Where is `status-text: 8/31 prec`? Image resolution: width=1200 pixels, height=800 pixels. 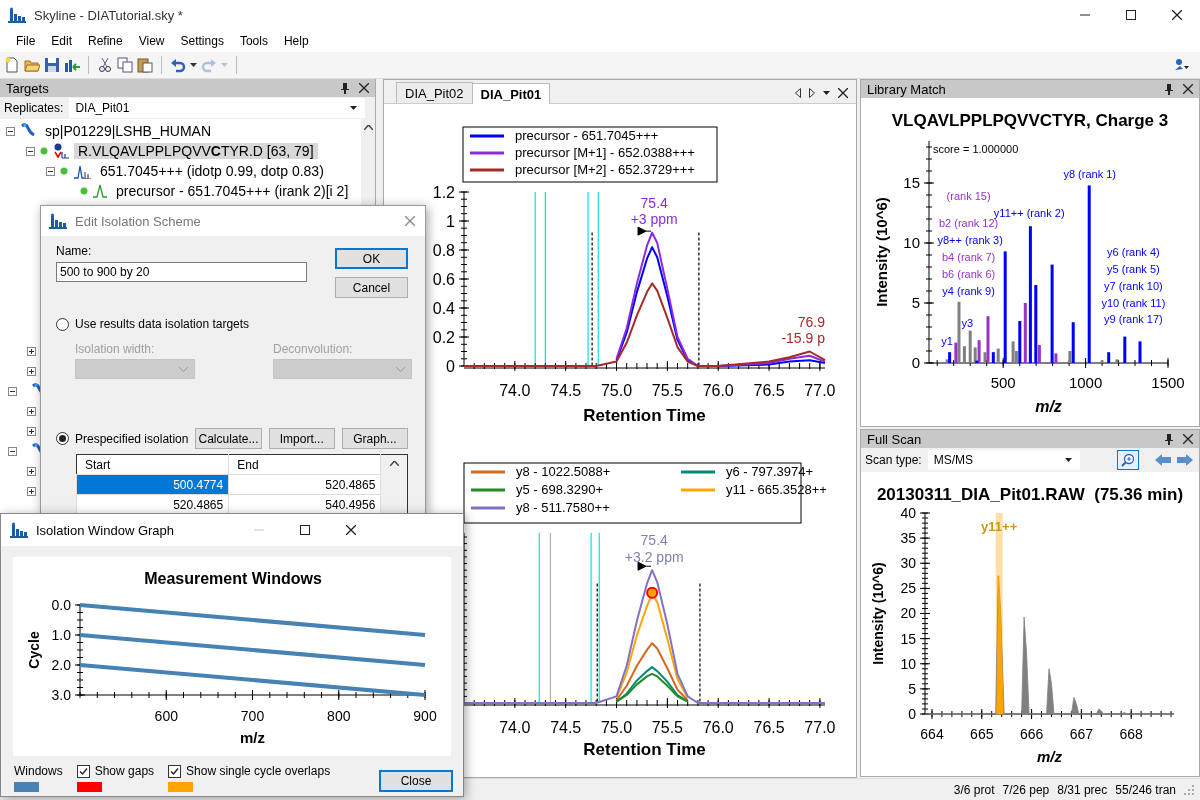 status-text: 8/31 prec is located at coordinates (1082, 789).